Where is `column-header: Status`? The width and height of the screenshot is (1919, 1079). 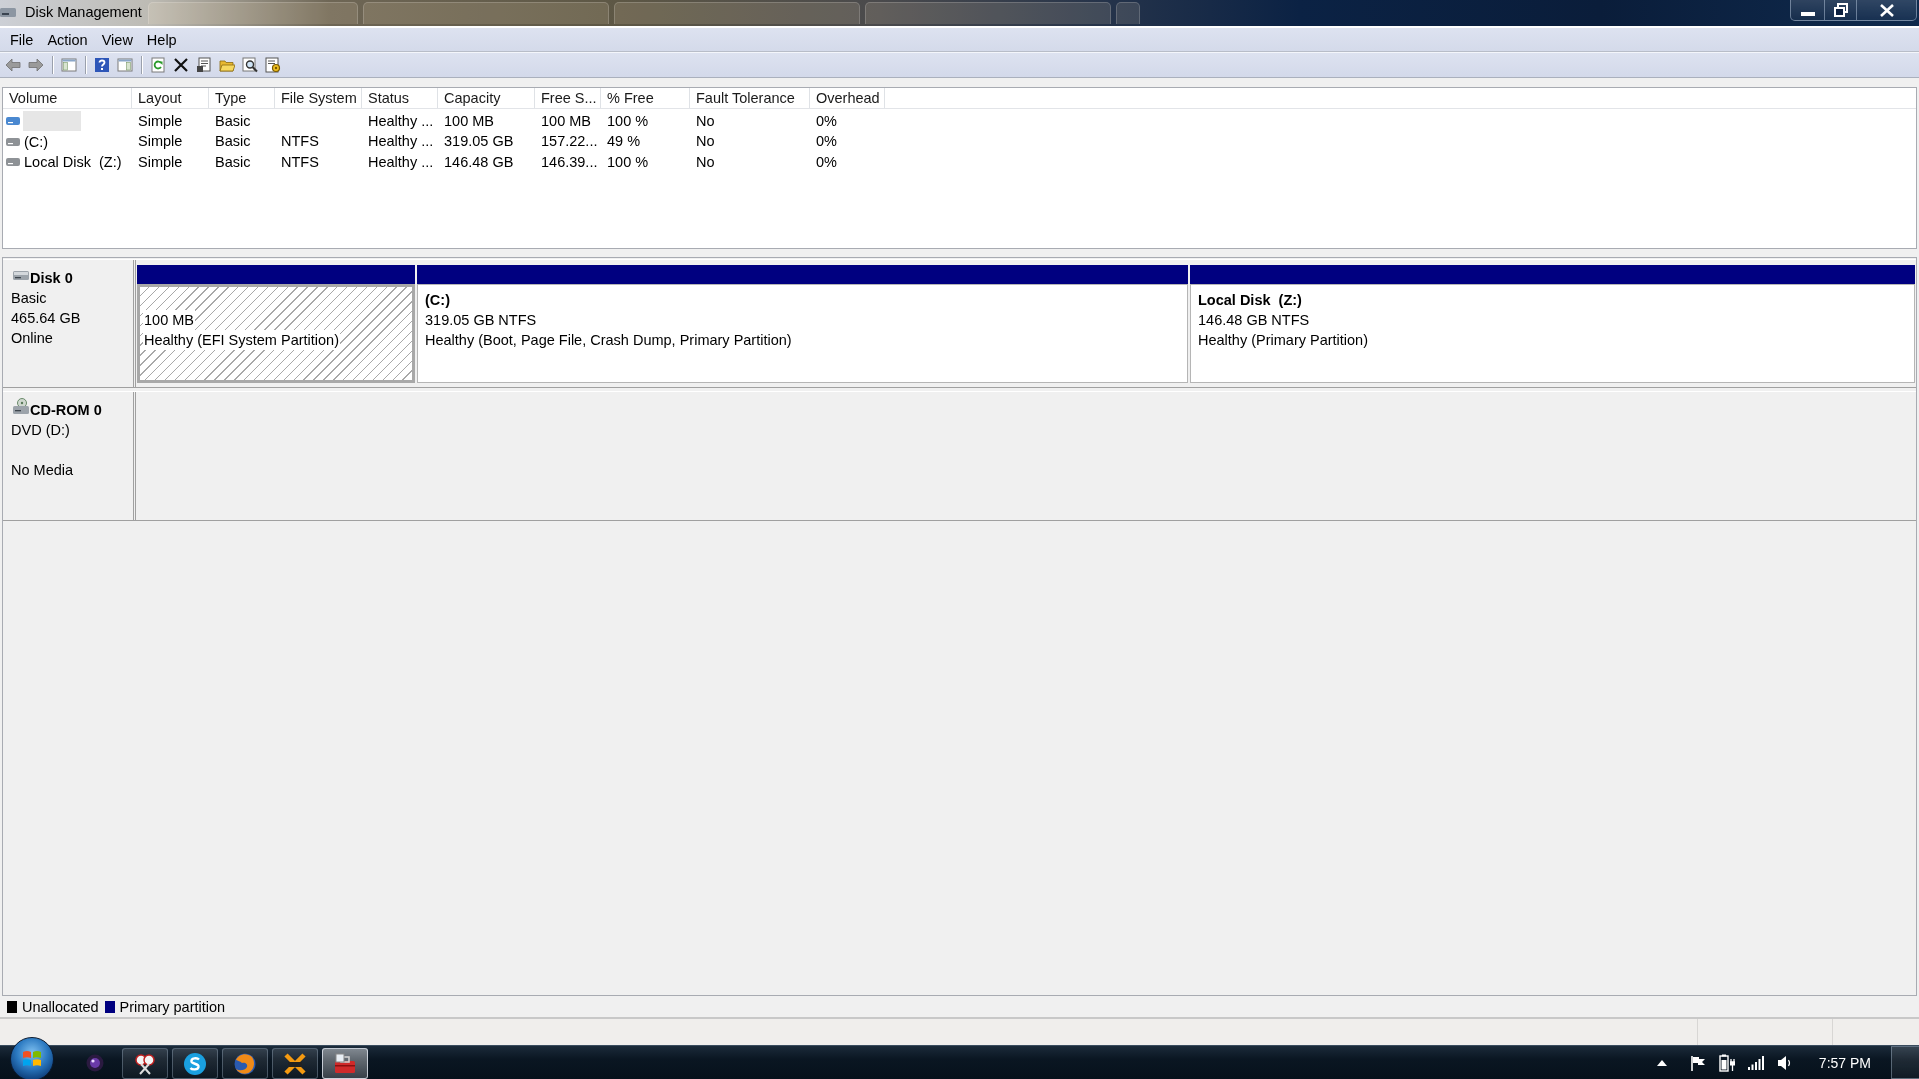 column-header: Status is located at coordinates (400, 98).